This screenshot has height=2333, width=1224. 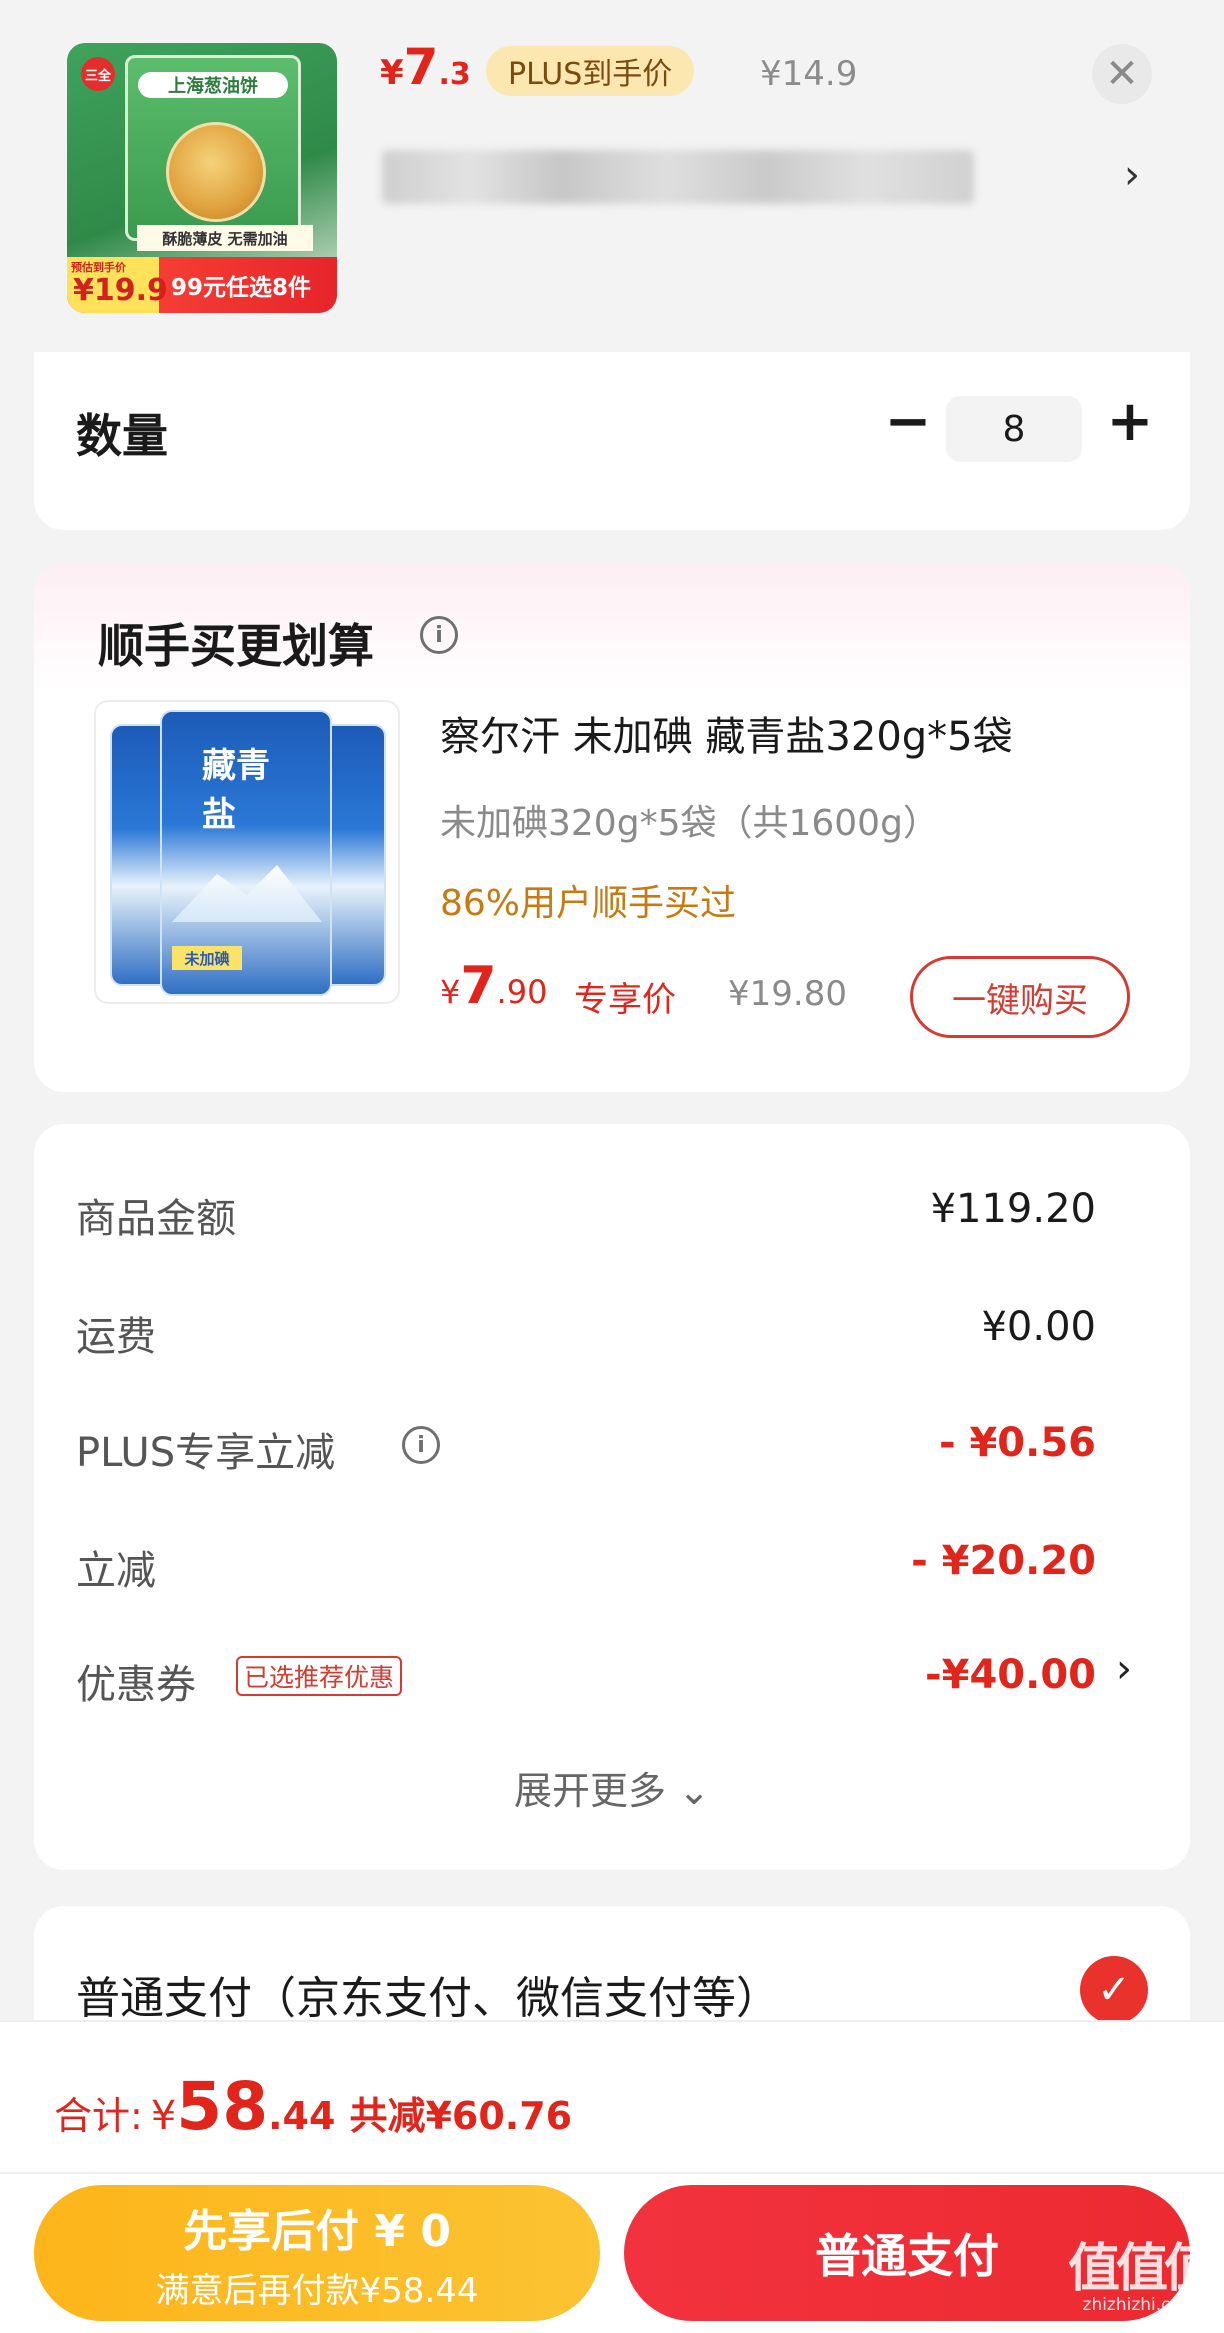 What do you see at coordinates (216, 172) in the screenshot?
I see `pancake-image` at bounding box center [216, 172].